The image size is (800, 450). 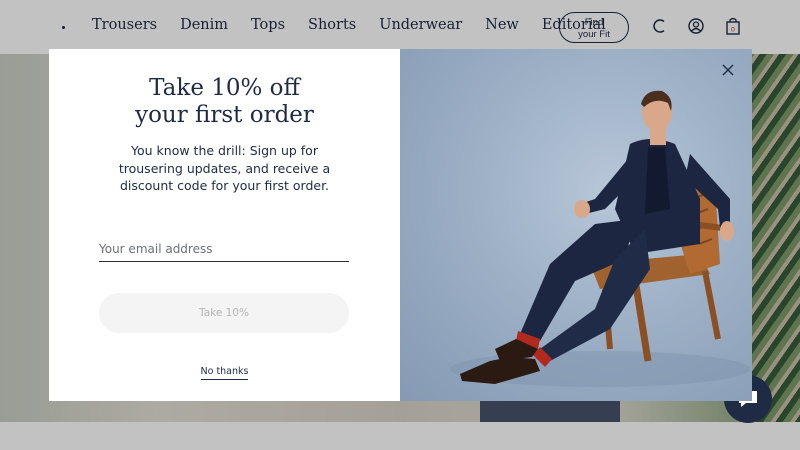 What do you see at coordinates (224, 249) in the screenshot?
I see `email-field` at bounding box center [224, 249].